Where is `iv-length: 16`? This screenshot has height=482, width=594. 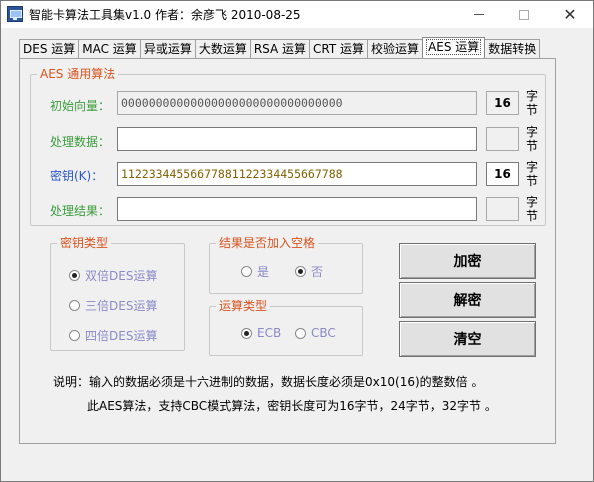 iv-length: 16 is located at coordinates (502, 103).